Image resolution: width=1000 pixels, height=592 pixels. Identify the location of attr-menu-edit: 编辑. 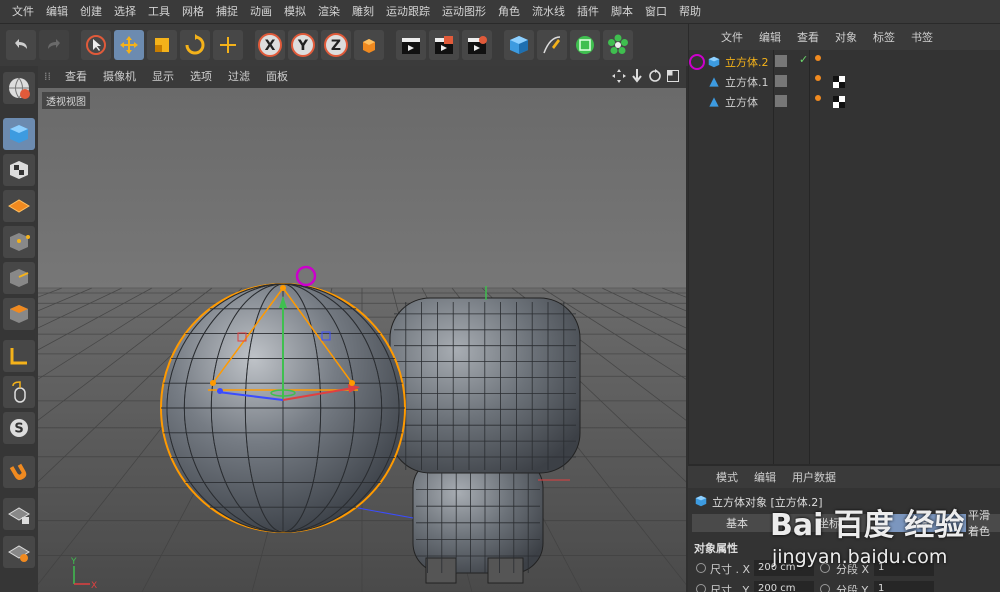
(765, 477).